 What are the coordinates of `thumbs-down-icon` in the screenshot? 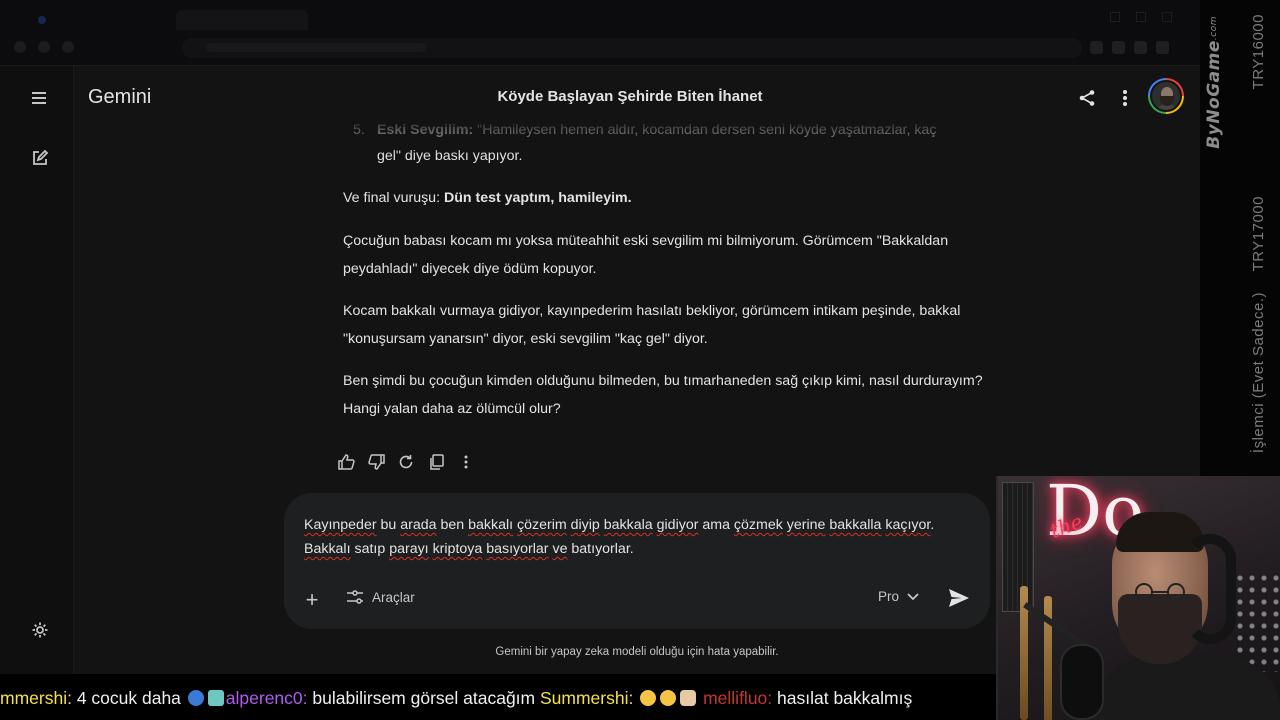 It's located at (376, 462).